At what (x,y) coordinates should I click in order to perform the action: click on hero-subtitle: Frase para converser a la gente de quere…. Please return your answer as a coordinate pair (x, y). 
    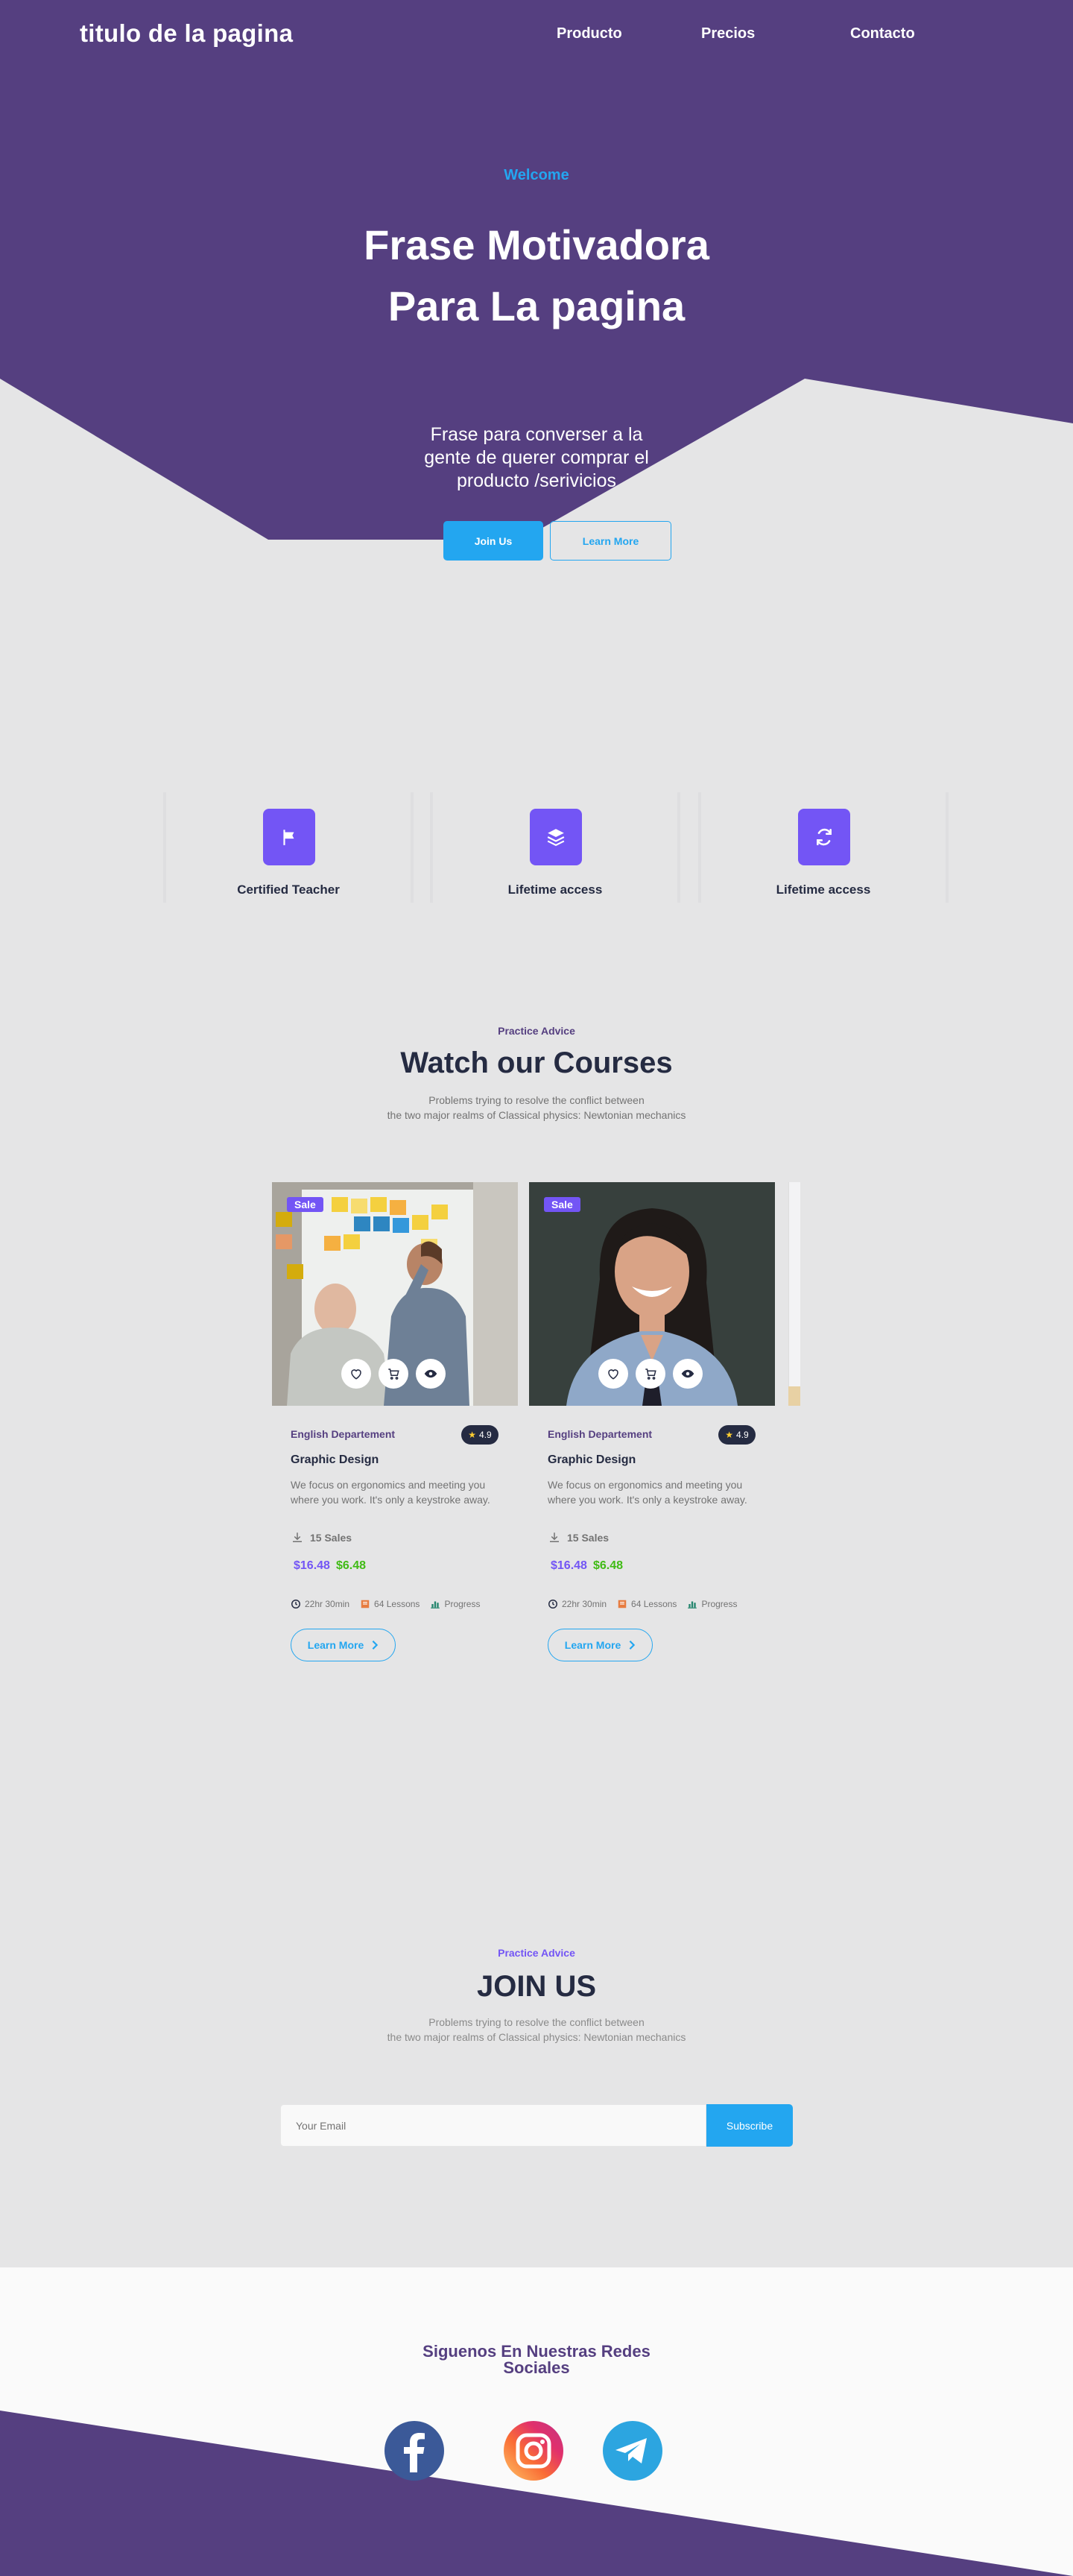
    Looking at the image, I should click on (536, 457).